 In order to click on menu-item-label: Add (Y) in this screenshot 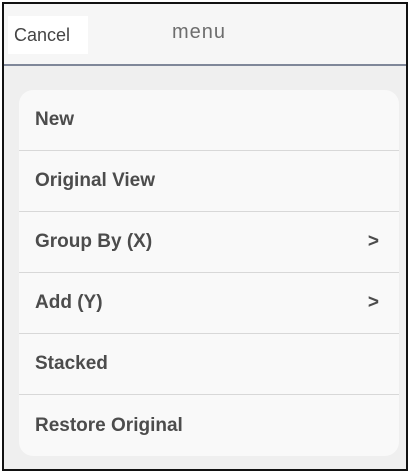, I will do `click(69, 302)`.